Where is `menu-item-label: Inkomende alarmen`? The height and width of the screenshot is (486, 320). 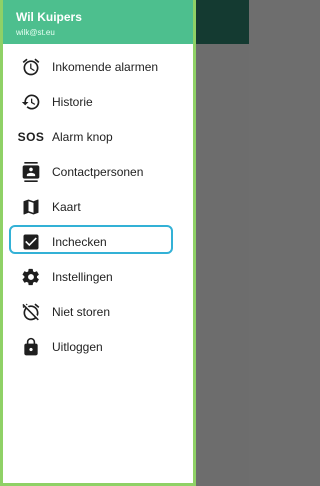
menu-item-label: Inkomende alarmen is located at coordinates (105, 66).